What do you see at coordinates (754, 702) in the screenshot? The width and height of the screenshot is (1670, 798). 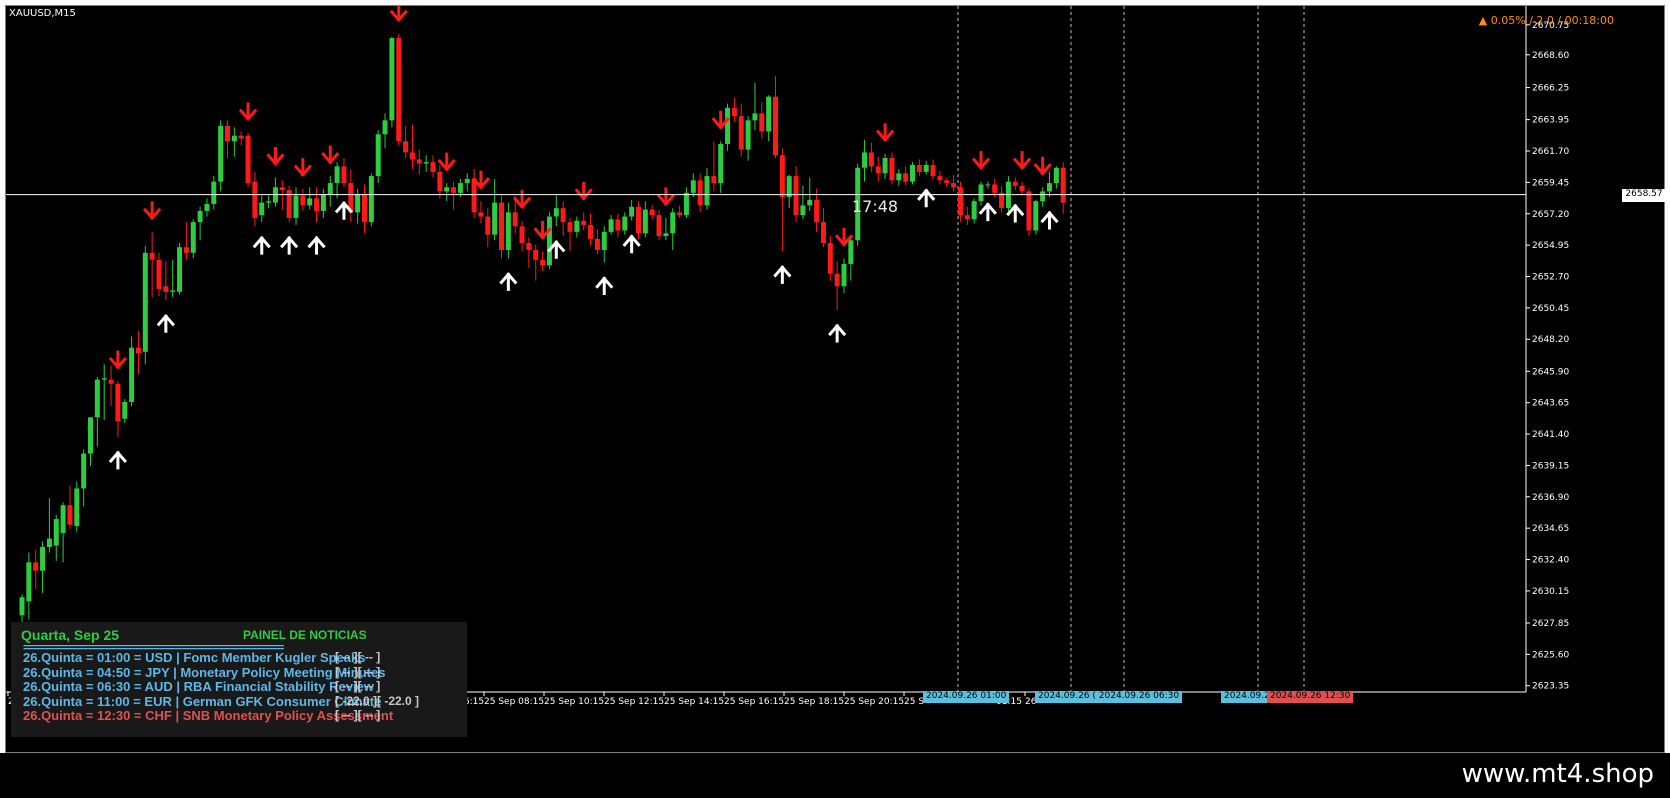 I see `time-axis-label: 25 Sep 16:15` at bounding box center [754, 702].